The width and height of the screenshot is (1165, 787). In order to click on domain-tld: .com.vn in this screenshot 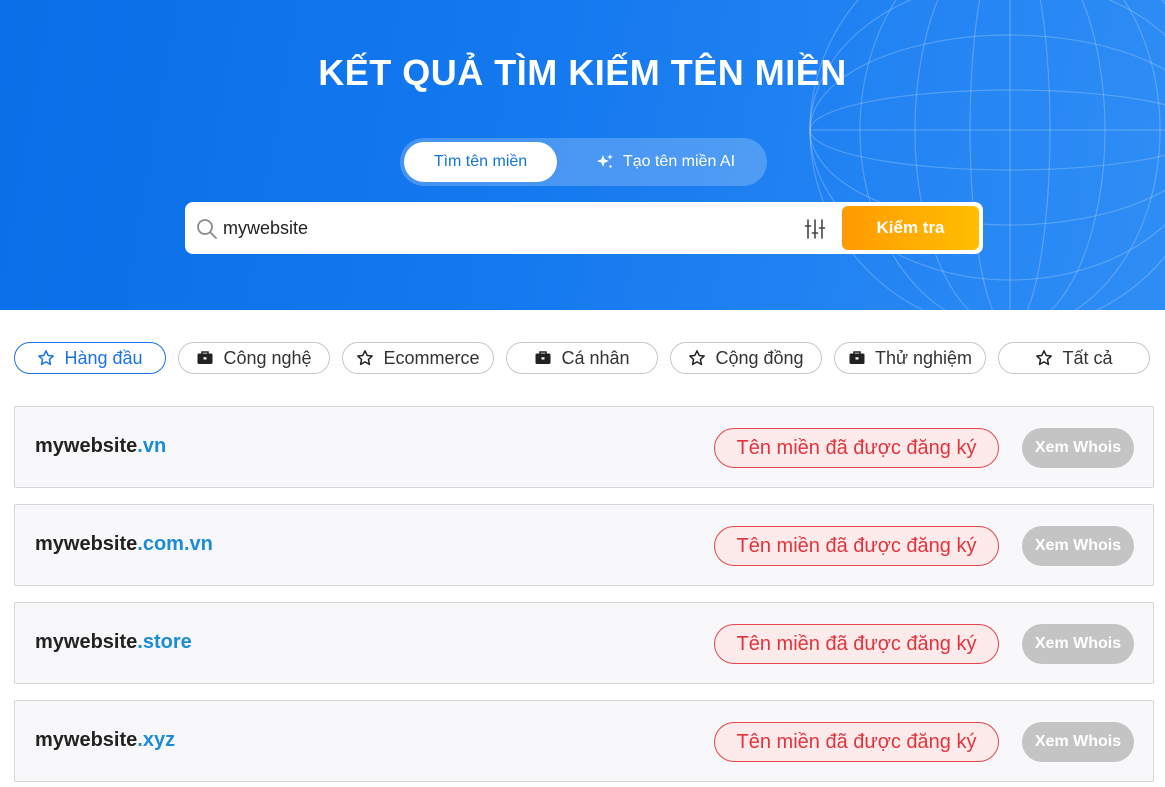, I will do `click(175, 544)`.